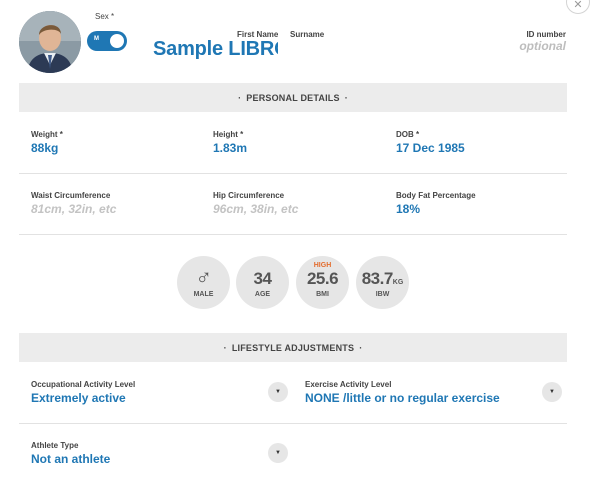  I want to click on exercise-activity-value: NONE /little or no regular exercise, so click(402, 398).